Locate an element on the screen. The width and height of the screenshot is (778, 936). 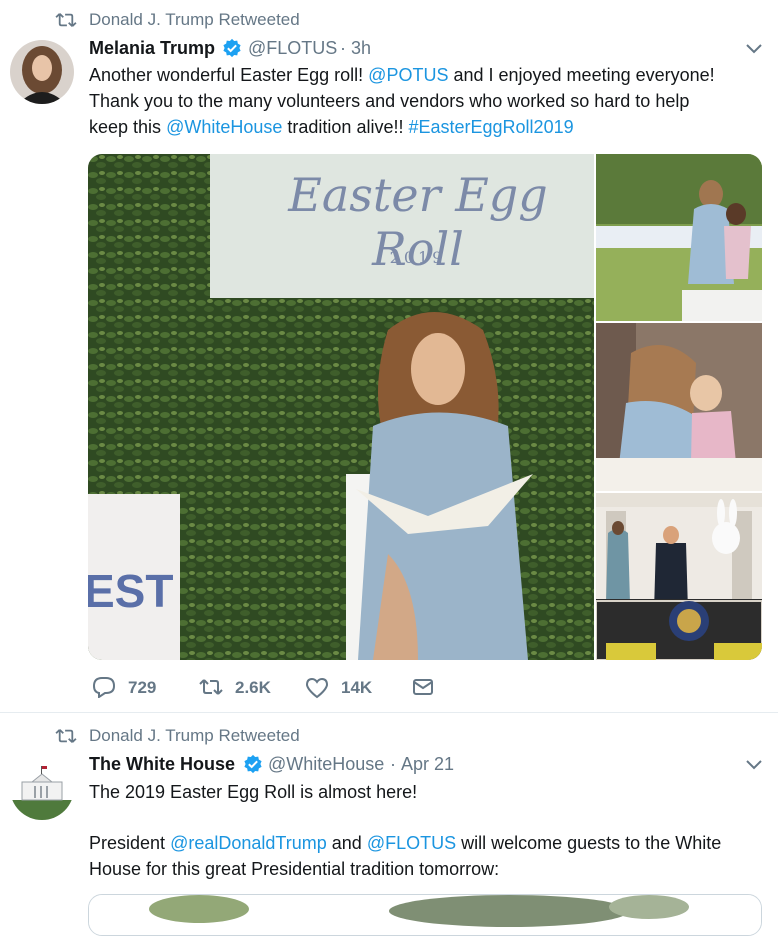
author-handle: @WhiteHouse is located at coordinates (326, 764).